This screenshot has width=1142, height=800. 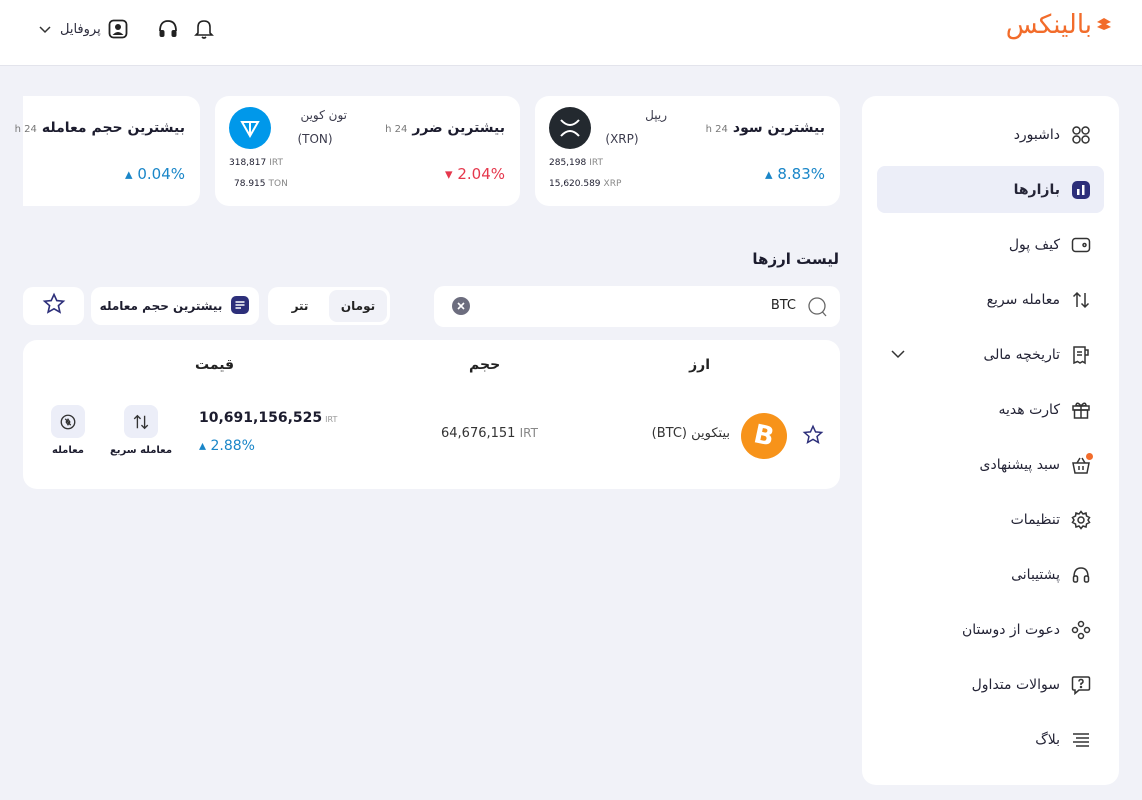 I want to click on tab-tether: تتر, so click(x=300, y=306).